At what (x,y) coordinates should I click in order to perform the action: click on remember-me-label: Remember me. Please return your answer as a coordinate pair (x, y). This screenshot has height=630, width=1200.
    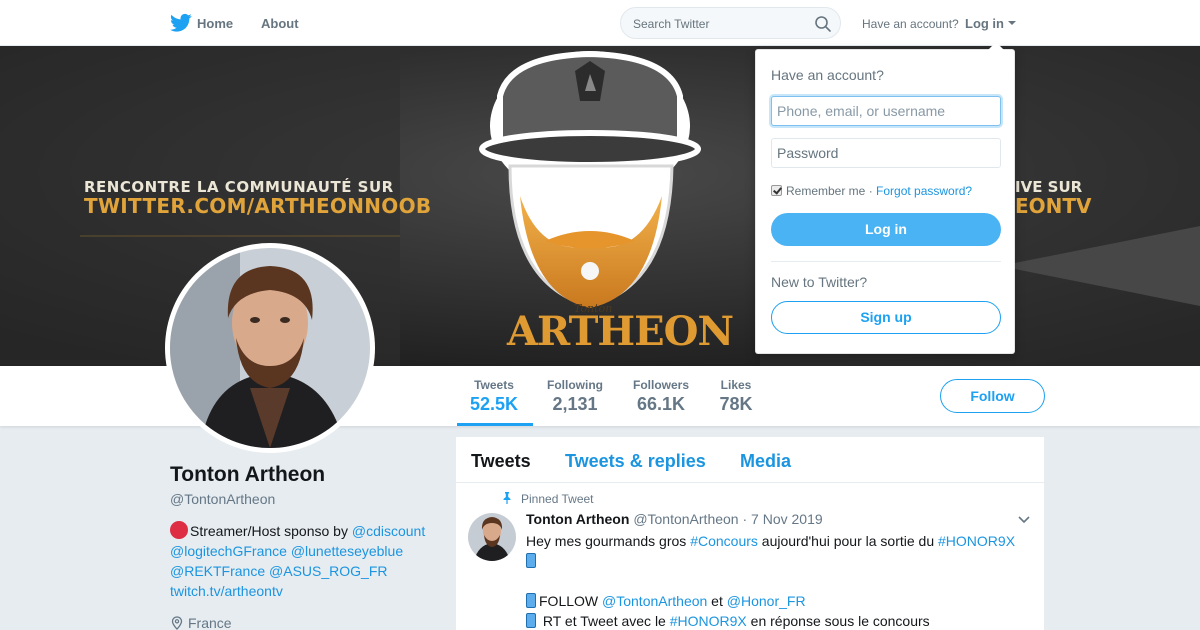
    Looking at the image, I should click on (825, 191).